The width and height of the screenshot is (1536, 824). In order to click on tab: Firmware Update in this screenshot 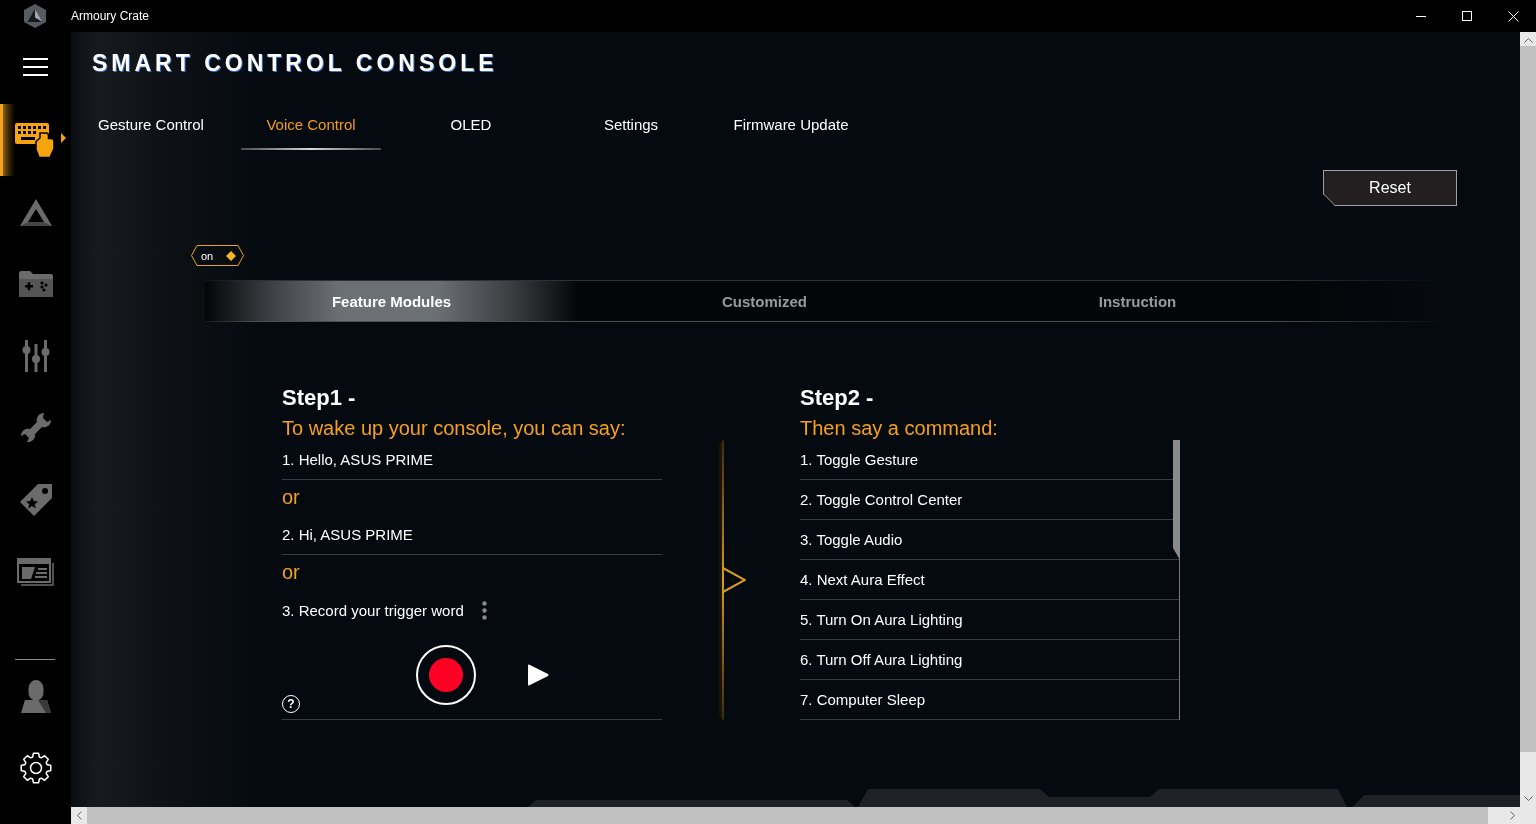, I will do `click(791, 127)`.